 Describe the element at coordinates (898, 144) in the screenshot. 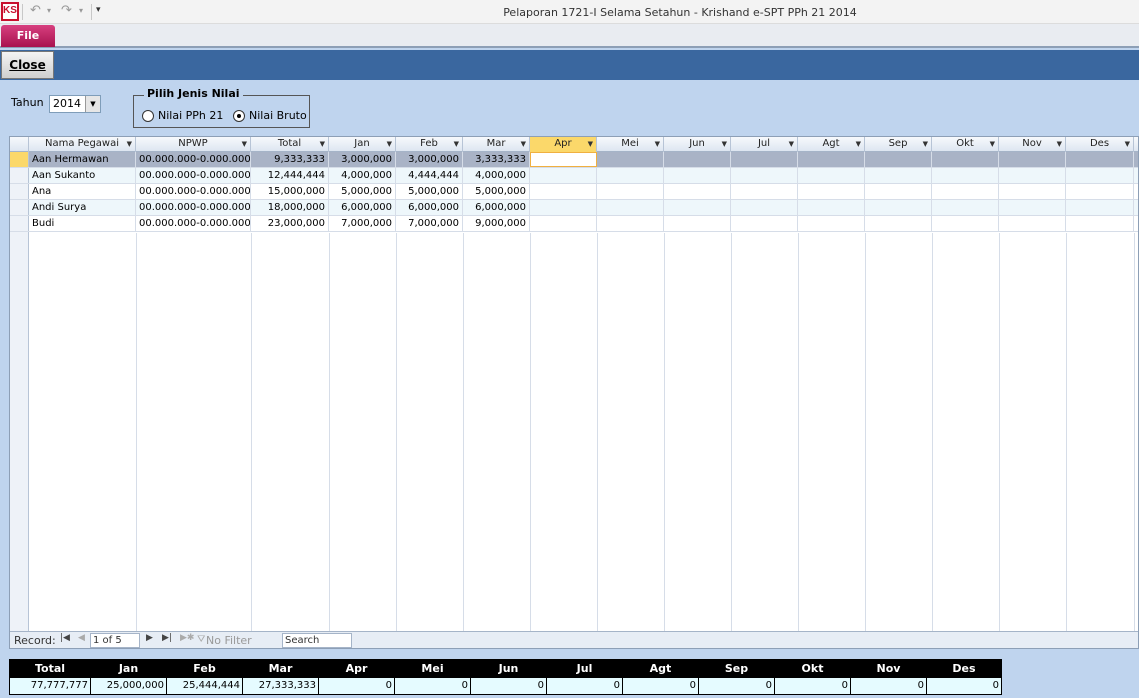

I see `column-header-sep: Sep ▼` at that location.